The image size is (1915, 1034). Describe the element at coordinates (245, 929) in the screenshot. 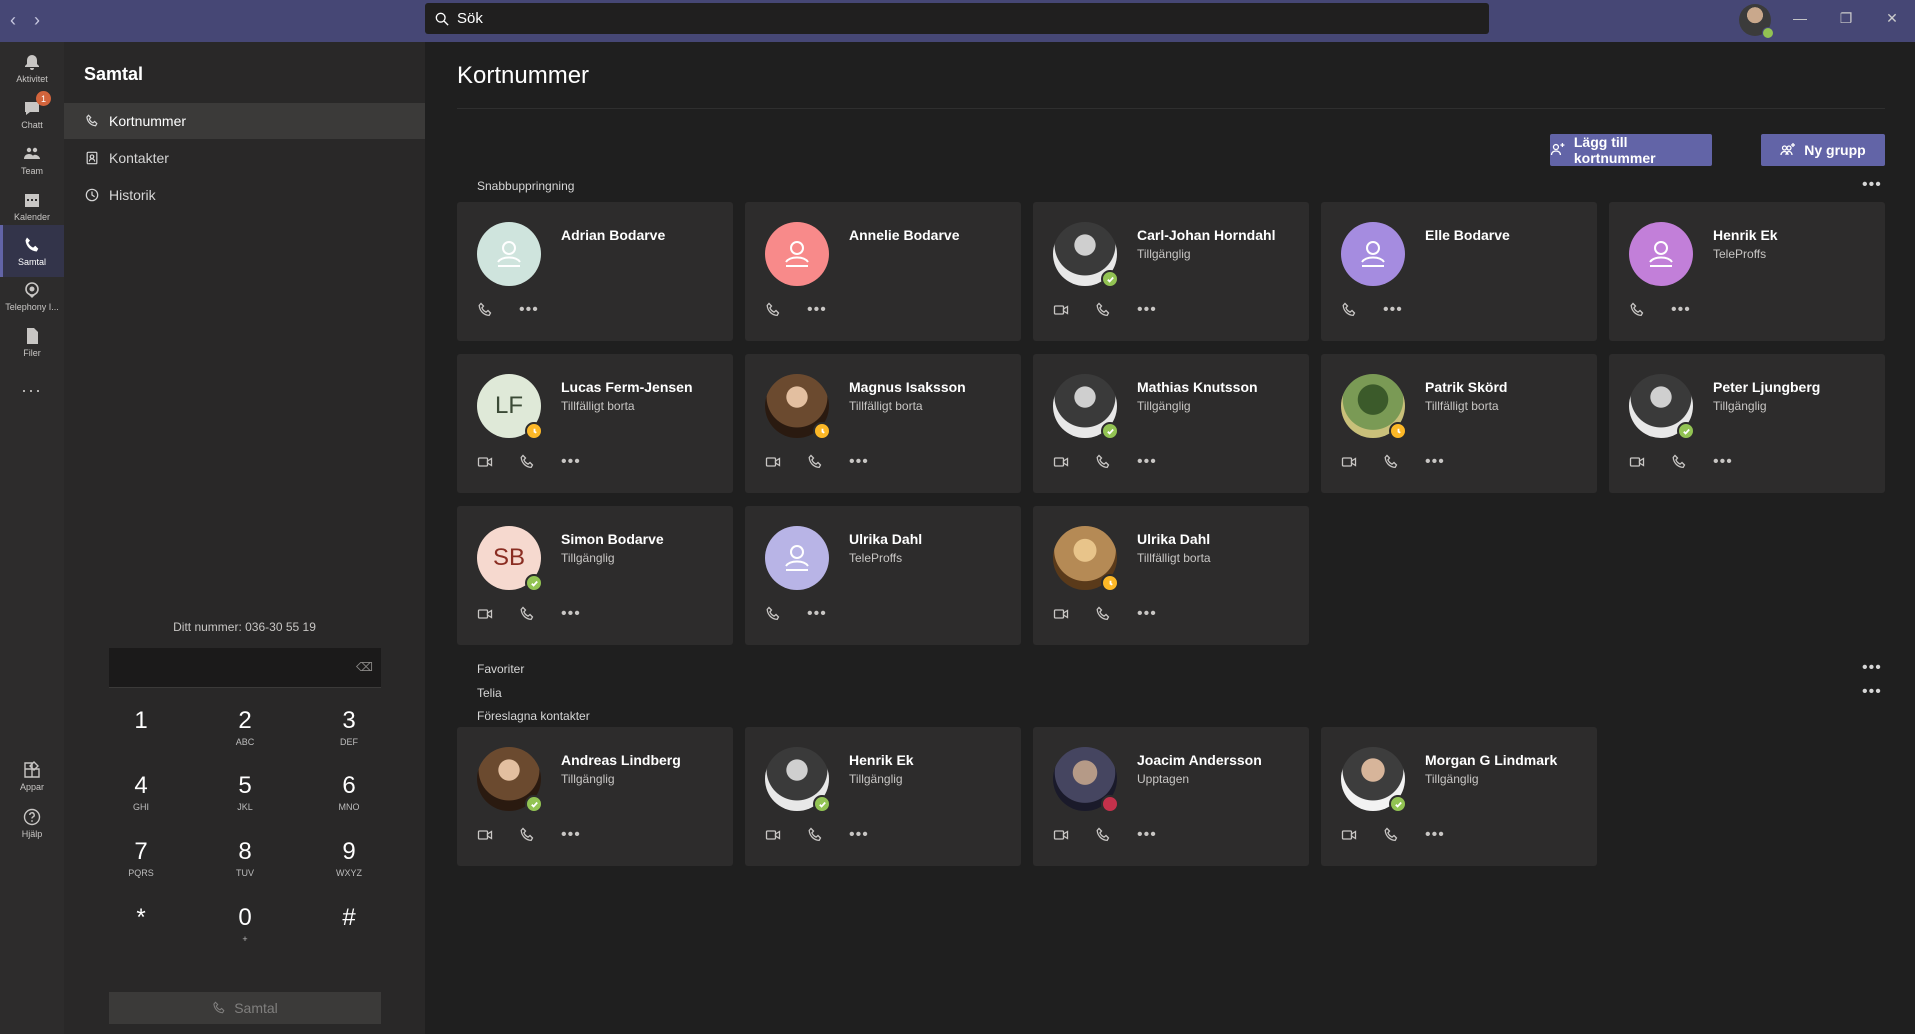

I see `dial-key: 0 +` at that location.